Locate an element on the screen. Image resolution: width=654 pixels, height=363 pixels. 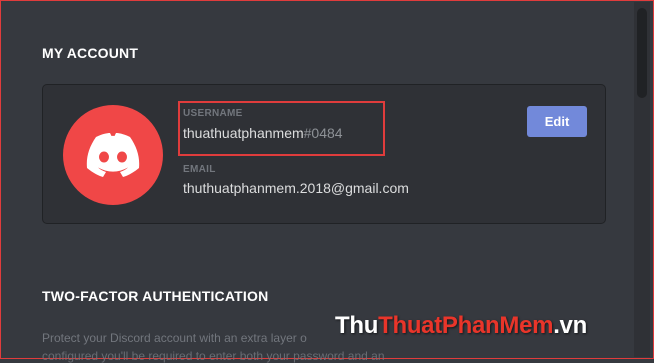
discriminator-text: #0484 is located at coordinates (323, 133).